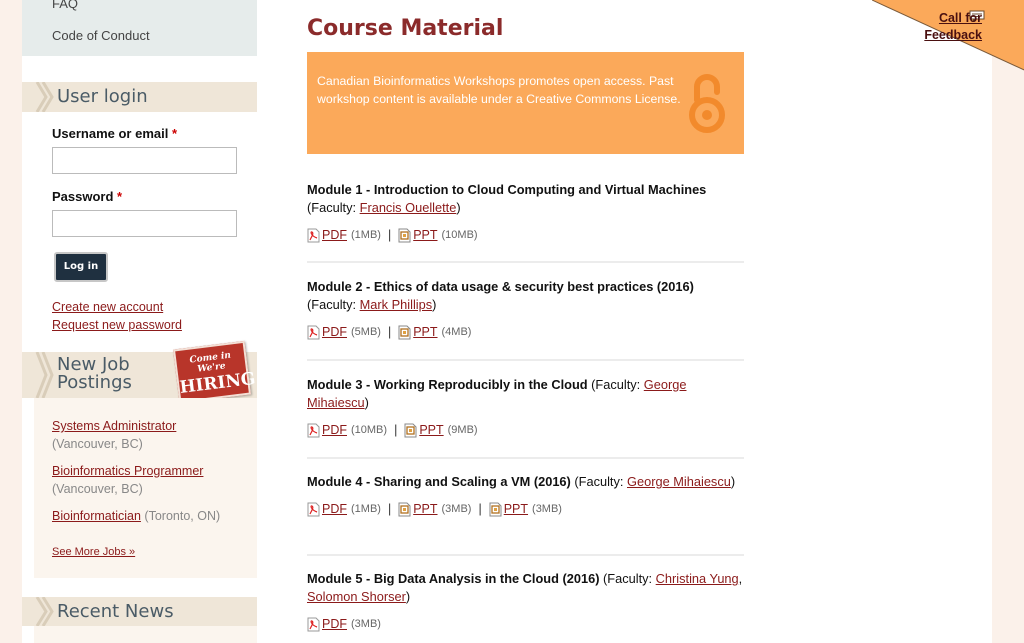  What do you see at coordinates (525, 332) in the screenshot?
I see `module-files: PDF (5MB) | PPT (4MB)` at bounding box center [525, 332].